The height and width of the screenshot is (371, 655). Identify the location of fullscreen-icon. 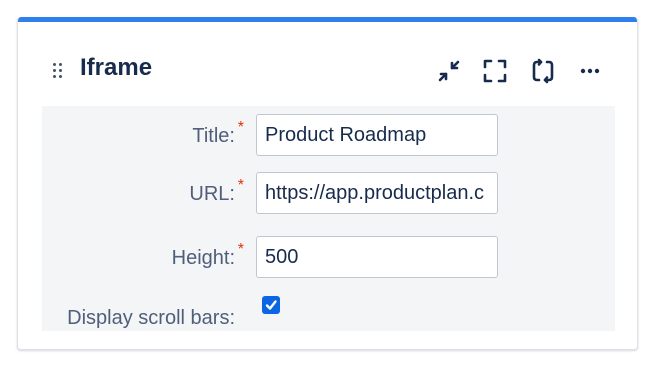
(495, 71).